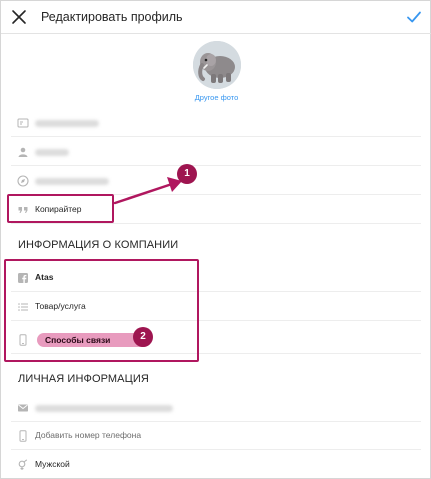 Image resolution: width=431 pixels, height=479 pixels. What do you see at coordinates (52, 464) in the screenshot?
I see `gender-value: Мужской` at bounding box center [52, 464].